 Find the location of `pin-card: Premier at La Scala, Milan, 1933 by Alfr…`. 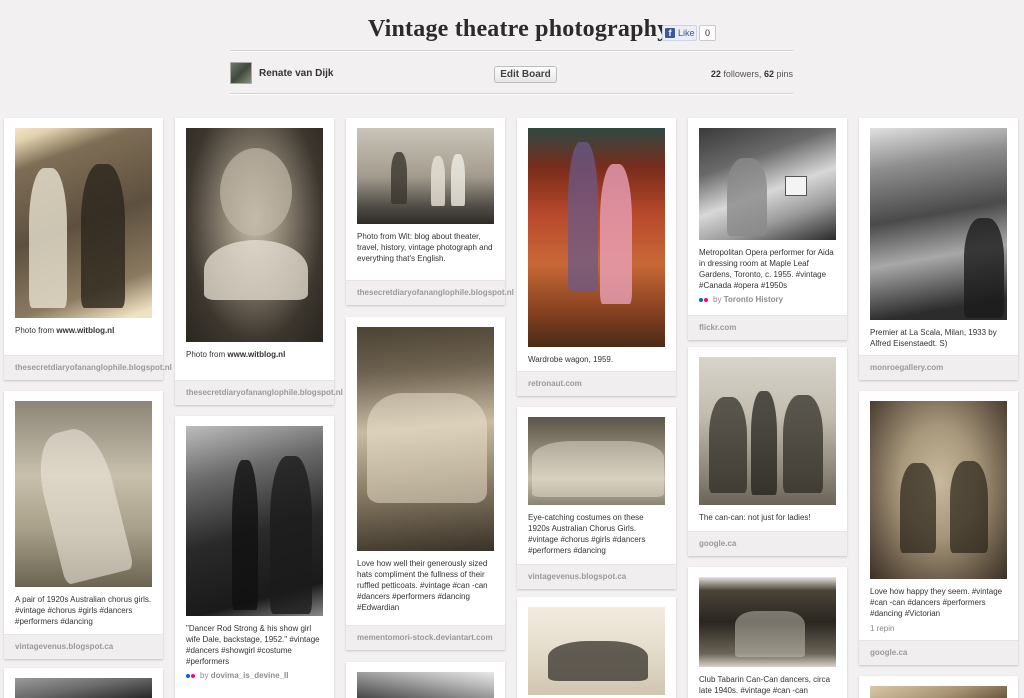

pin-card: Premier at La Scala, Milan, 1933 by Alfr… is located at coordinates (938, 249).